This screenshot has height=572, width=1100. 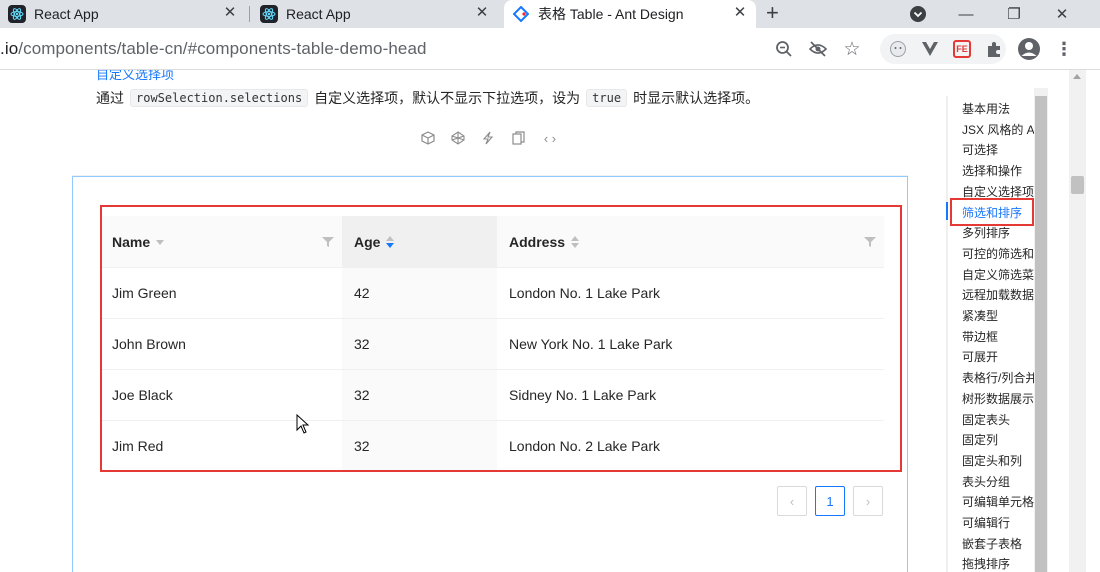 What do you see at coordinates (1041, 334) in the screenshot?
I see `anchor-scroll-thumb` at bounding box center [1041, 334].